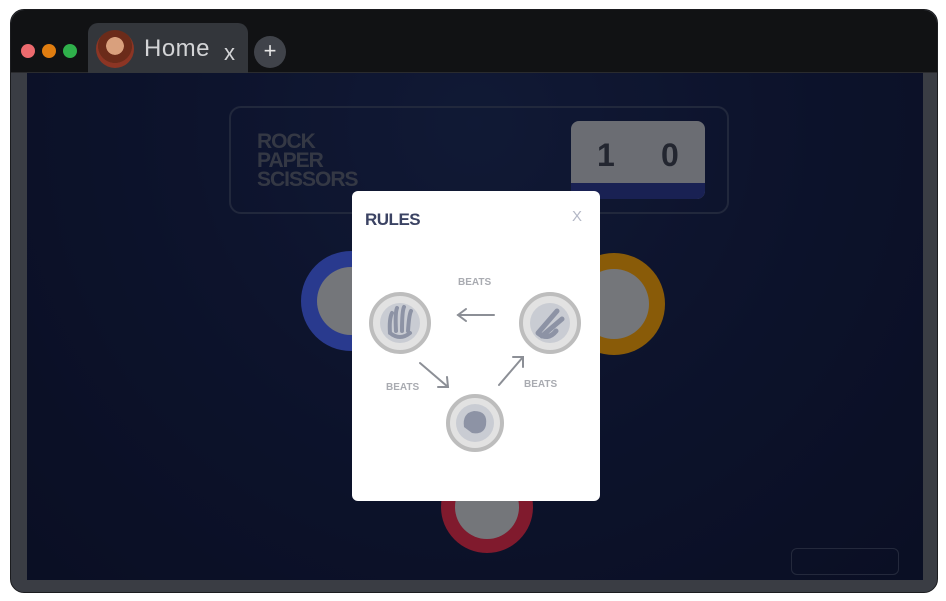  Describe the element at coordinates (475, 423) in the screenshot. I see `rock-rule-icon` at that location.